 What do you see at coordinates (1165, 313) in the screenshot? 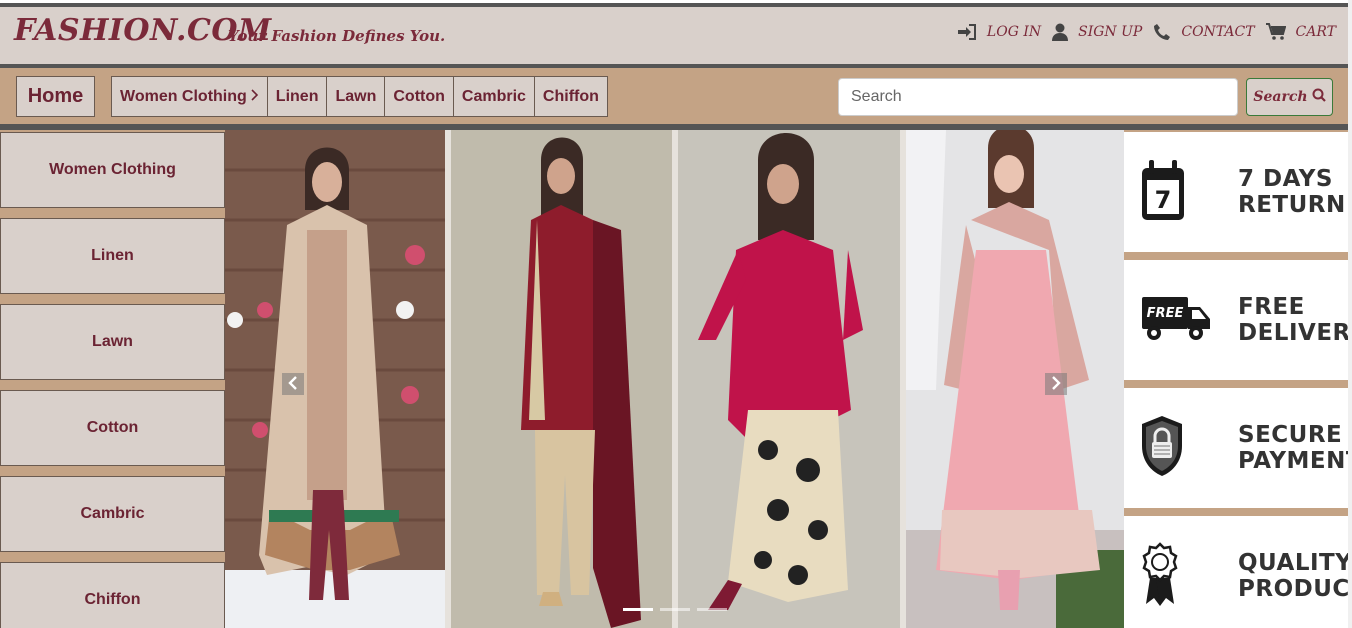
I see `truck-icon-text: FREE` at bounding box center [1165, 313].